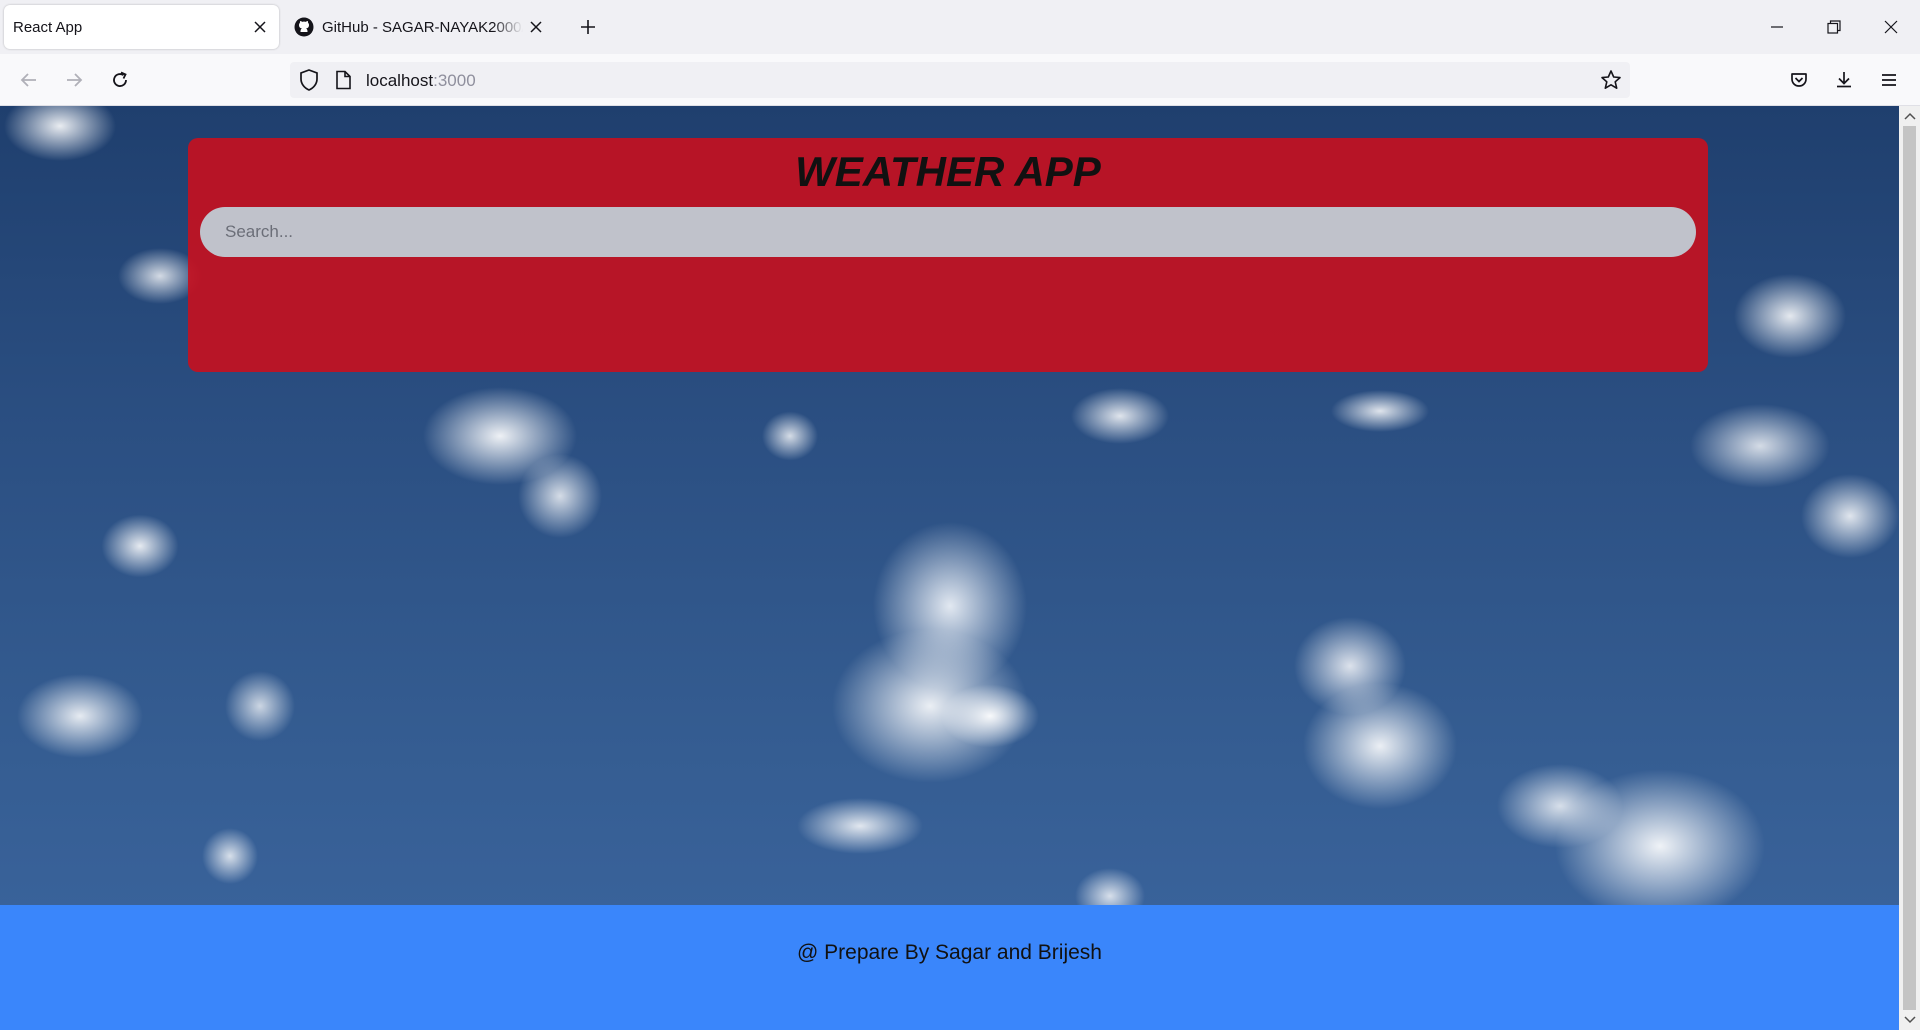  Describe the element at coordinates (343, 82) in the screenshot. I see `page-info-icon` at that location.